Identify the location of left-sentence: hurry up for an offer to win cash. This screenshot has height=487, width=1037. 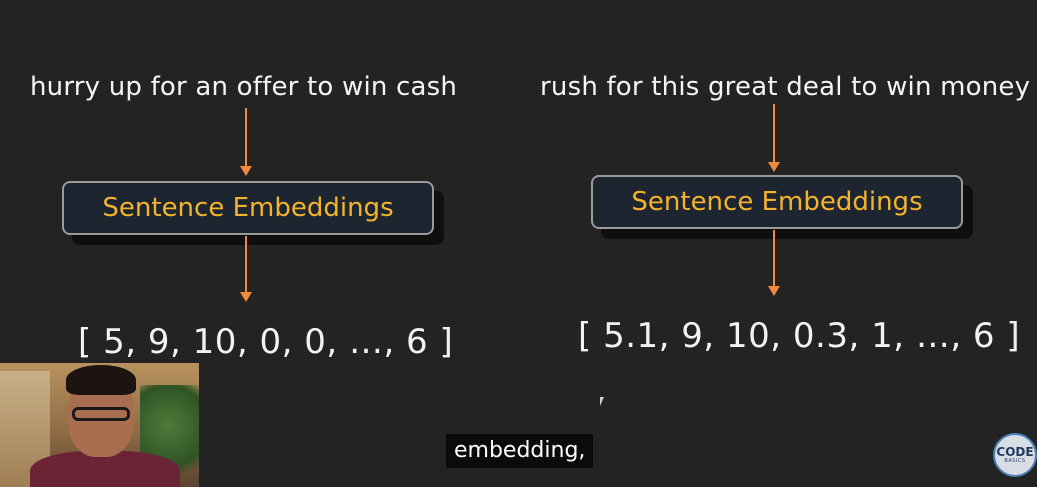
(244, 87).